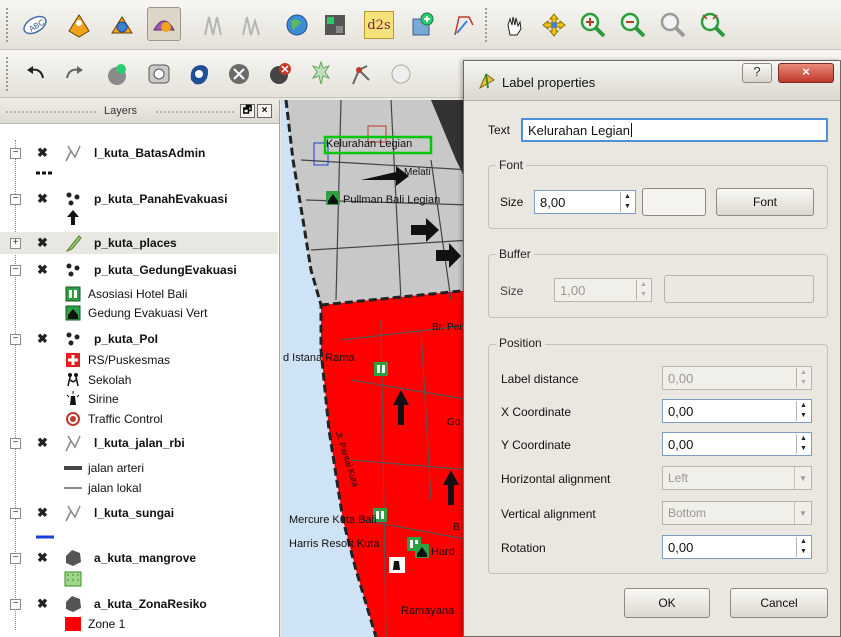 This screenshot has width=841, height=637. What do you see at coordinates (401, 74) in the screenshot?
I see `simplify-icon` at bounding box center [401, 74].